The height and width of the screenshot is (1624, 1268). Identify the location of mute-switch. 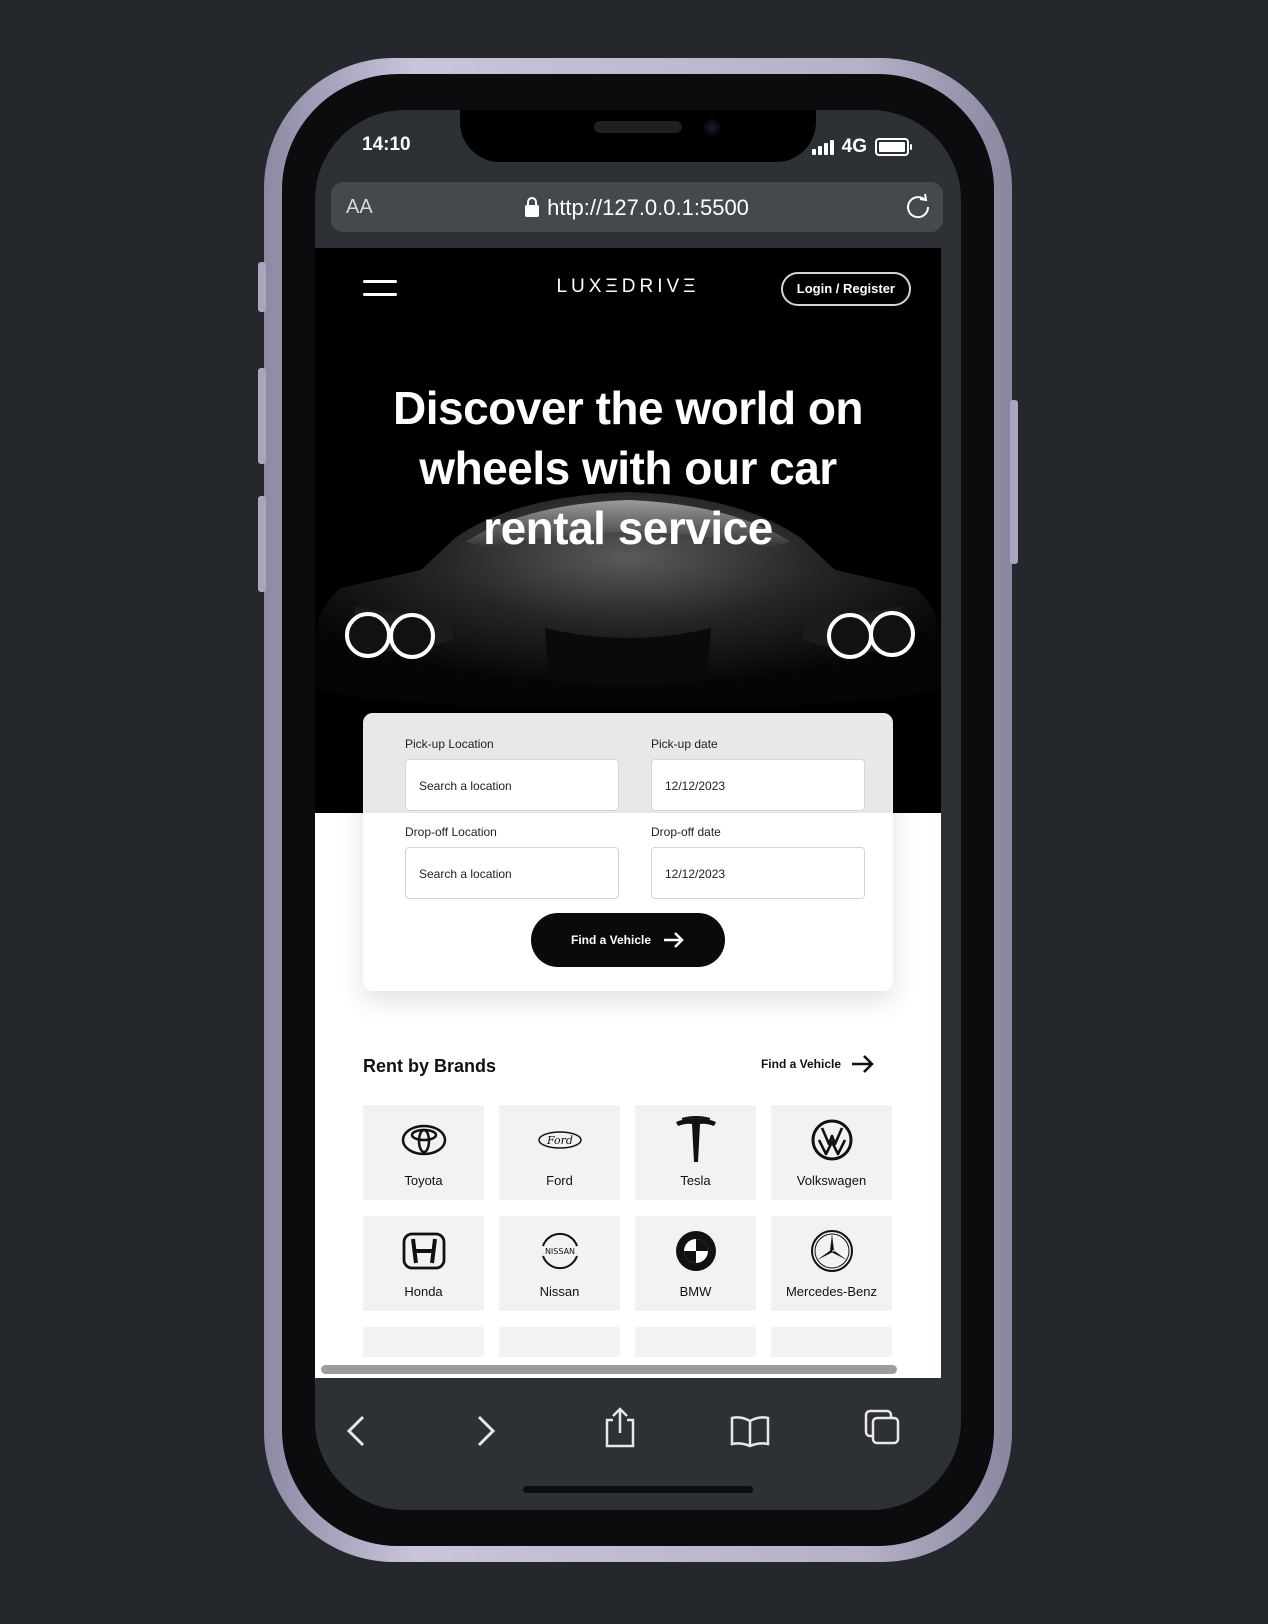
(262, 287).